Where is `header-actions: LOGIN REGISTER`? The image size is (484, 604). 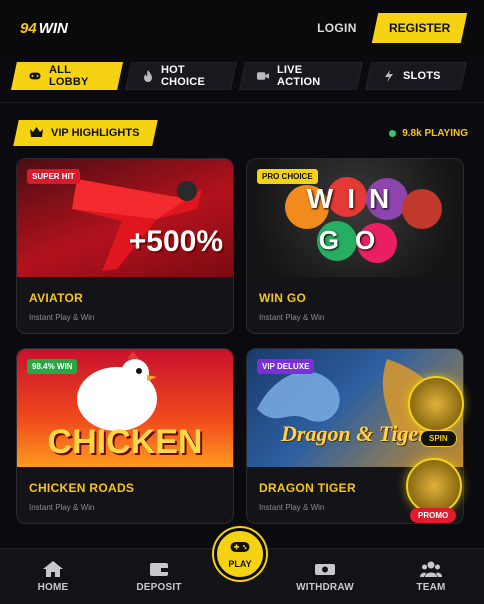
header-actions: LOGIN REGISTER is located at coordinates (392, 28).